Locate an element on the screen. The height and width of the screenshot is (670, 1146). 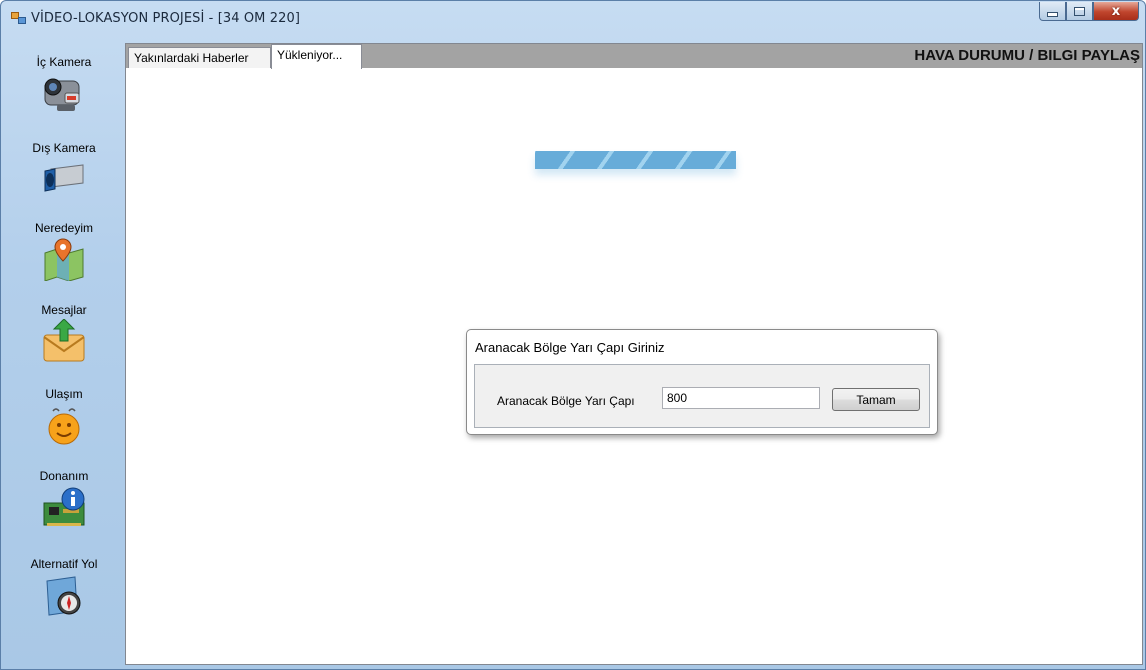
sidebar-item-ic-kamera: İç Kamera is located at coordinates (64, 85).